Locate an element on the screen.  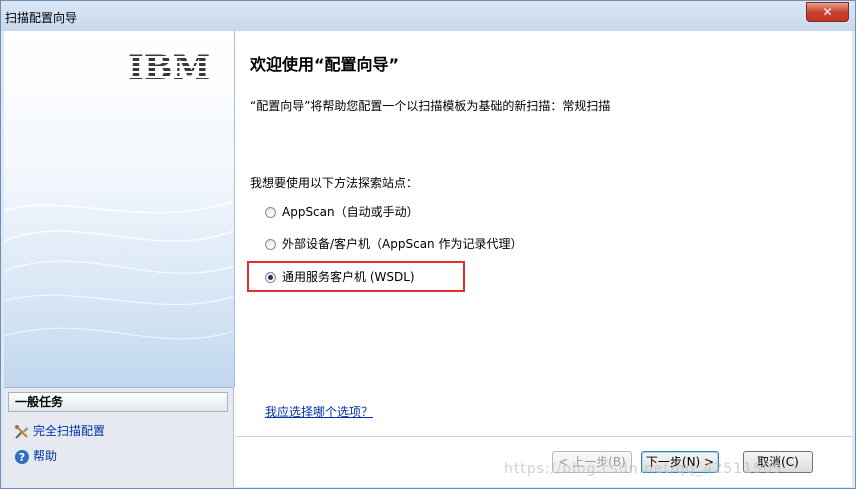
ibm-logo: IBM is located at coordinates (171, 68).